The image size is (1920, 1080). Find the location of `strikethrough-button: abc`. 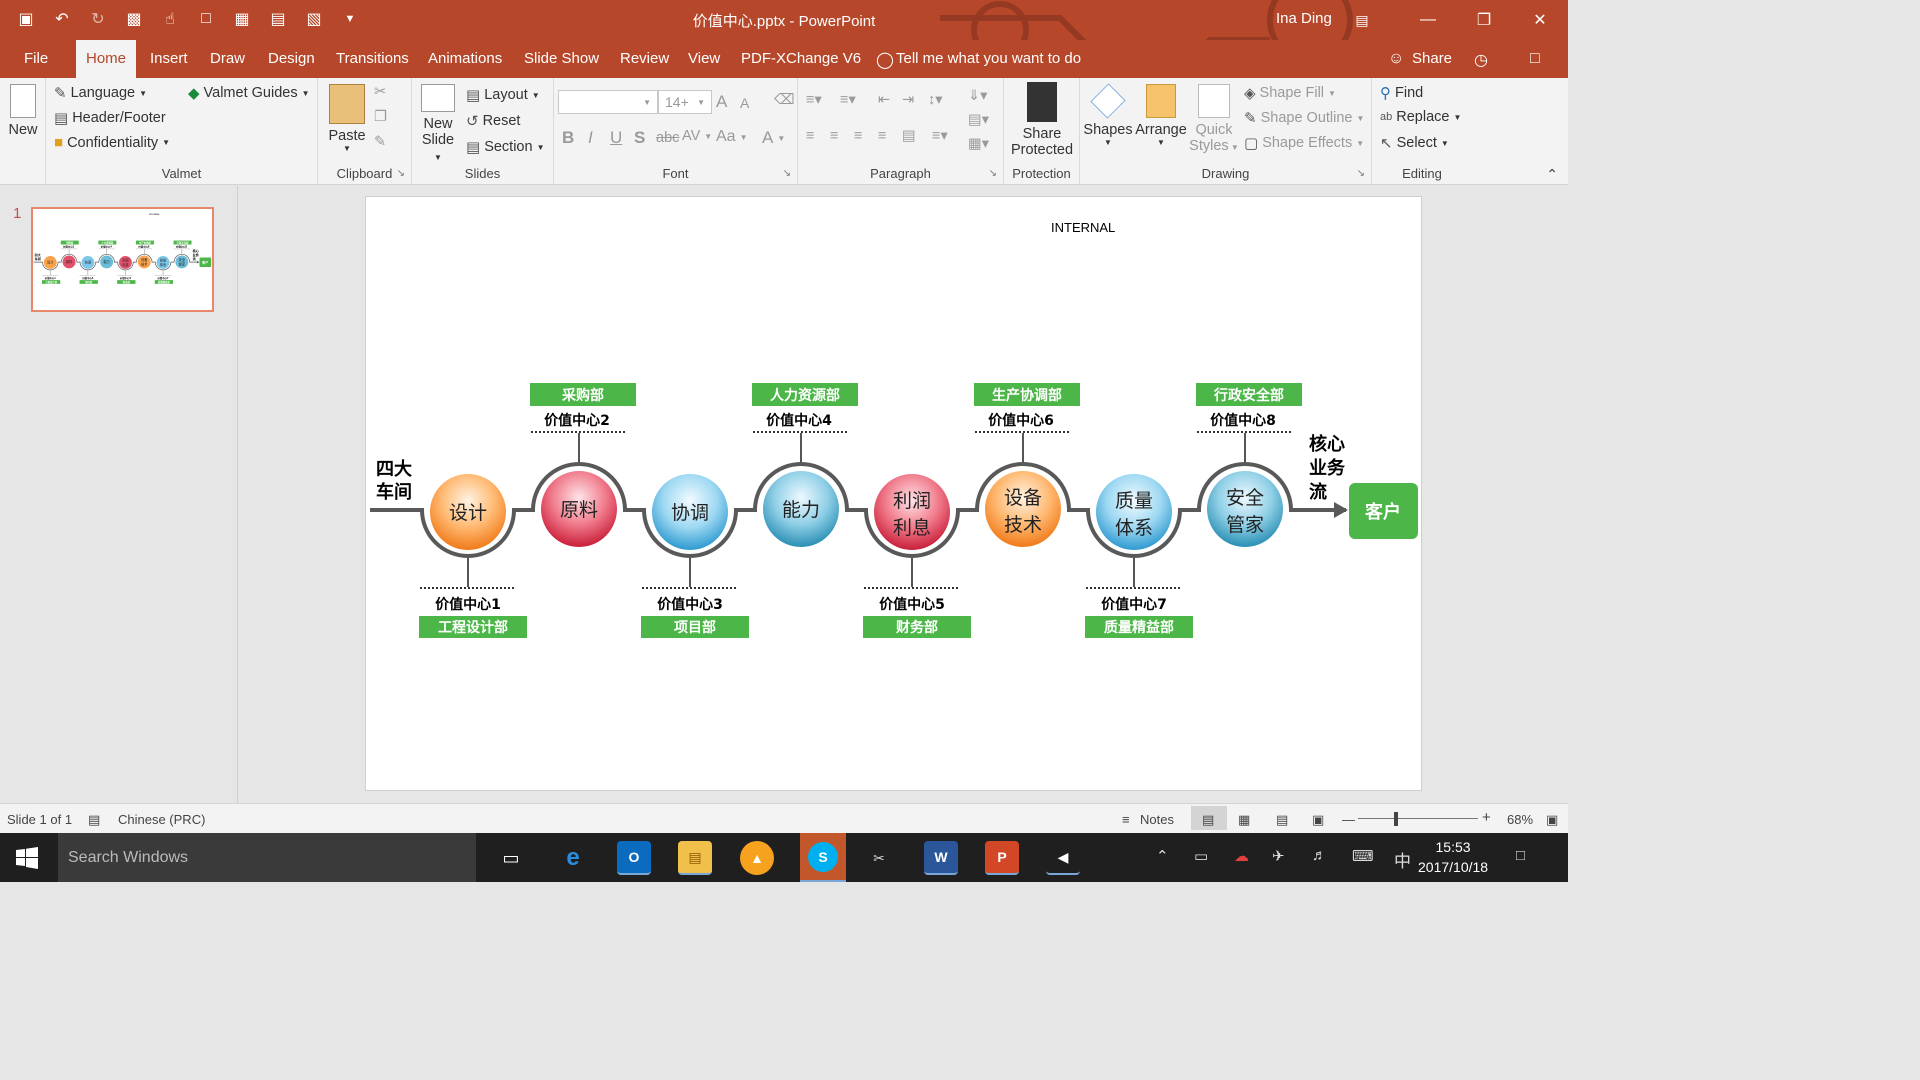

strikethrough-button: abc is located at coordinates (667, 138).